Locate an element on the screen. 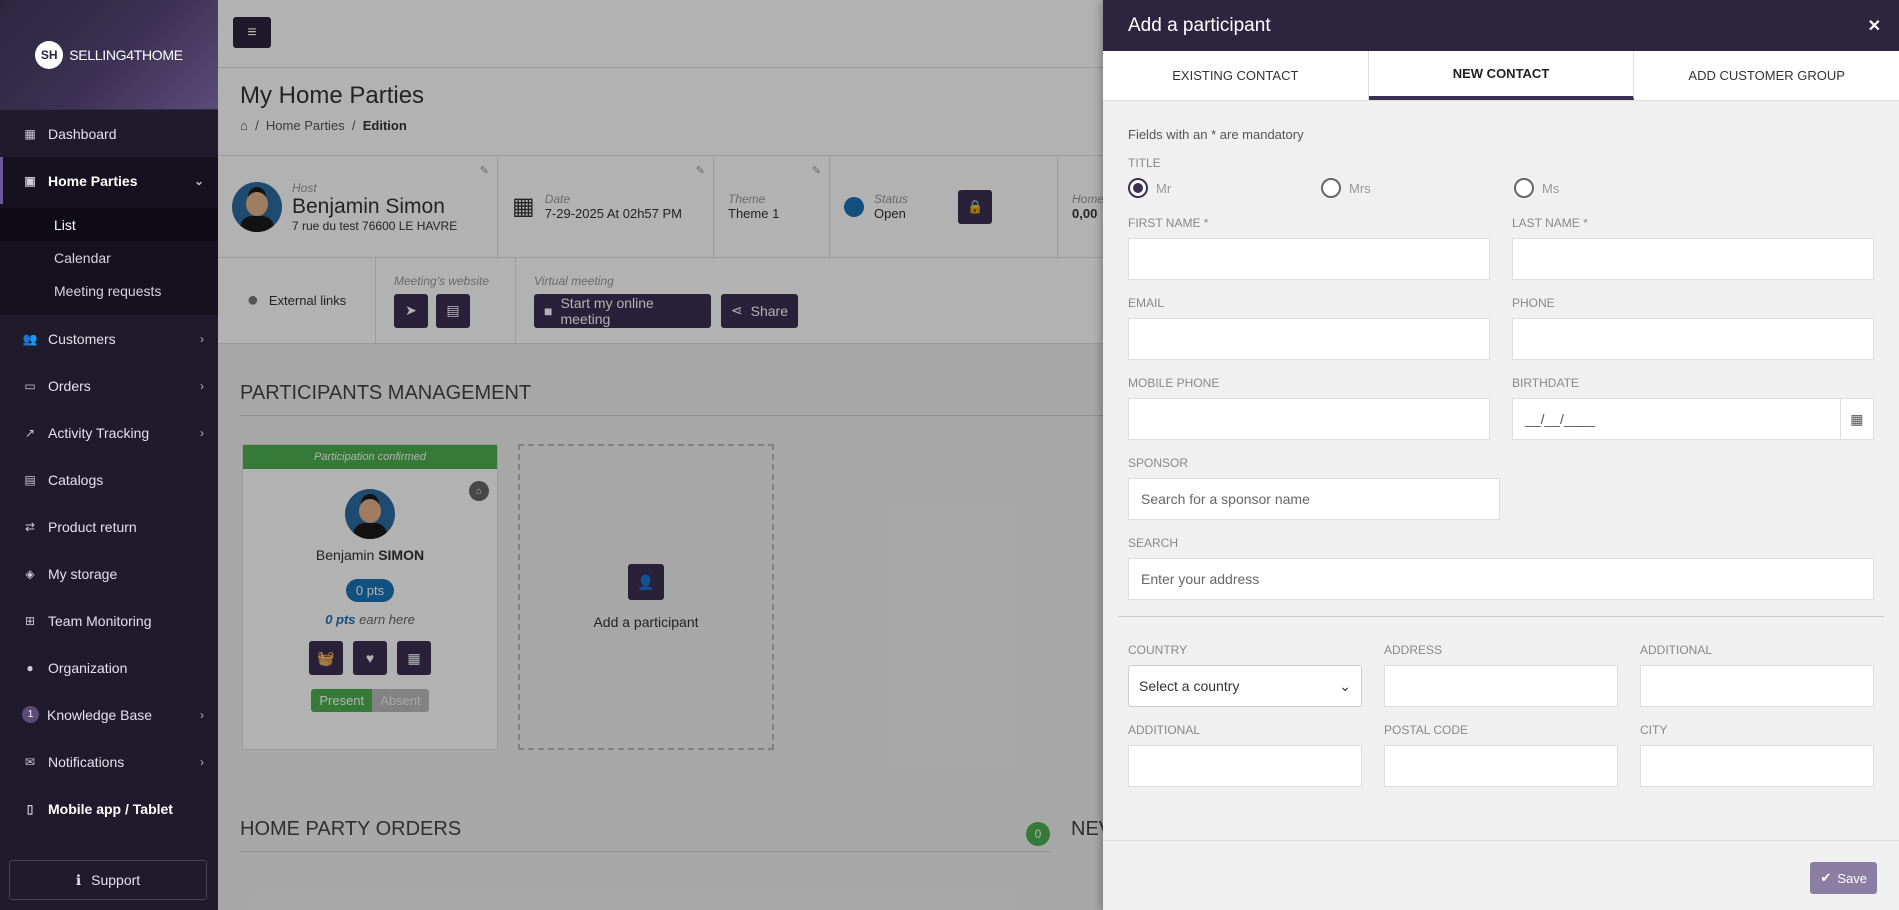  mobile-birth-row: MOBILE PHONE BIRTHDATE __/__/____ ▦ is located at coordinates (1501, 408).